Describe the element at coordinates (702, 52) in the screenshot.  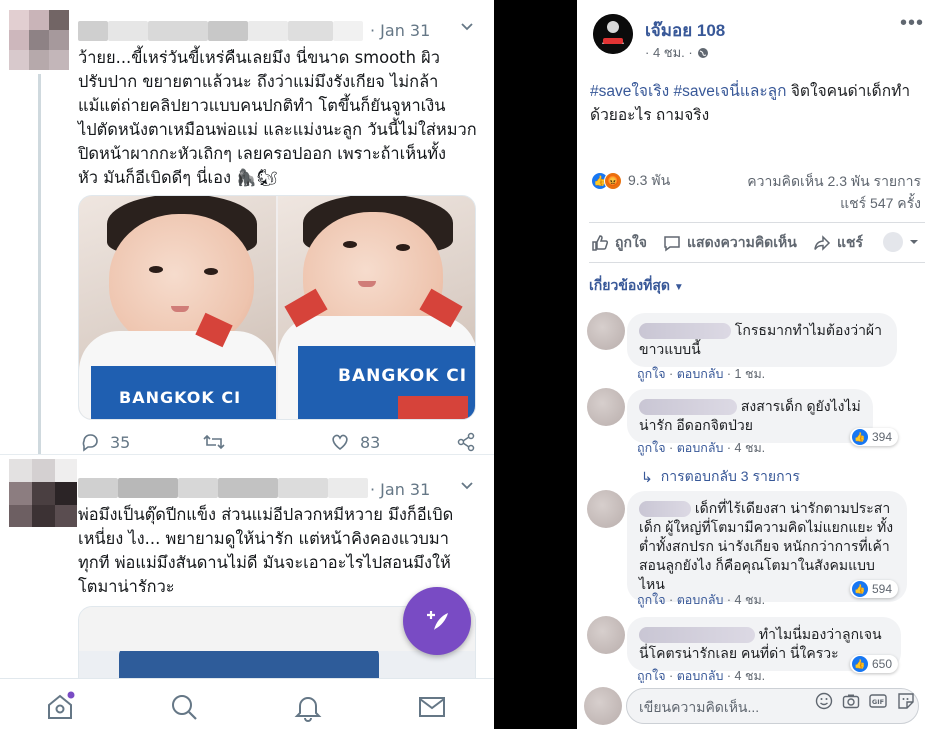
I see `globe-icon` at that location.